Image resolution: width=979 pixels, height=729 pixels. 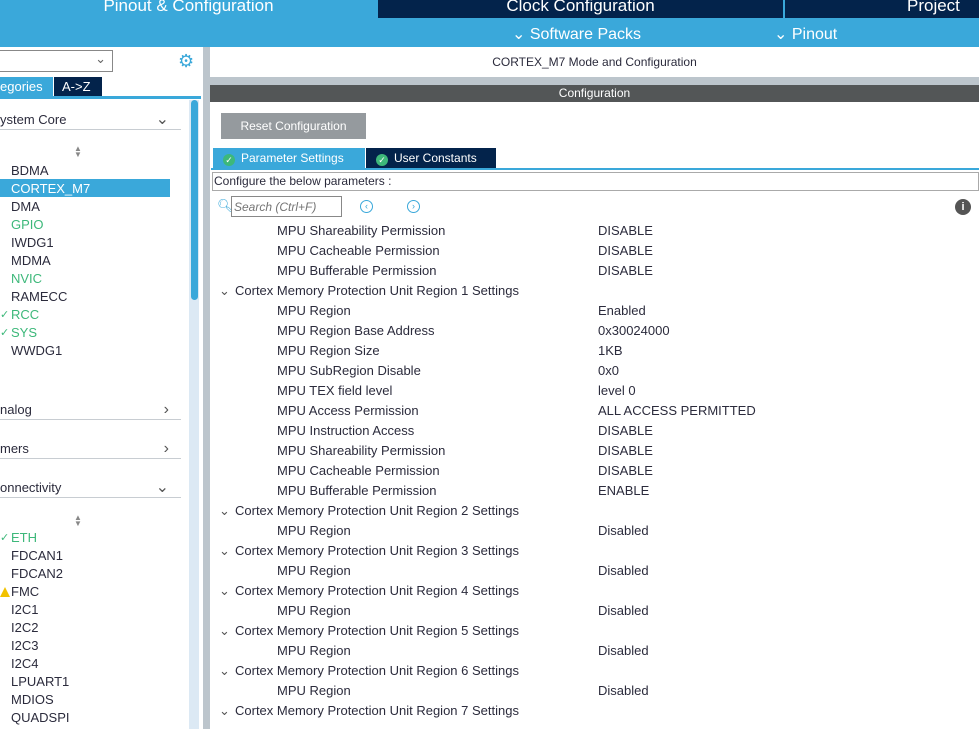 What do you see at coordinates (348, 410) in the screenshot?
I see `parameter-name: MPU Access Permission` at bounding box center [348, 410].